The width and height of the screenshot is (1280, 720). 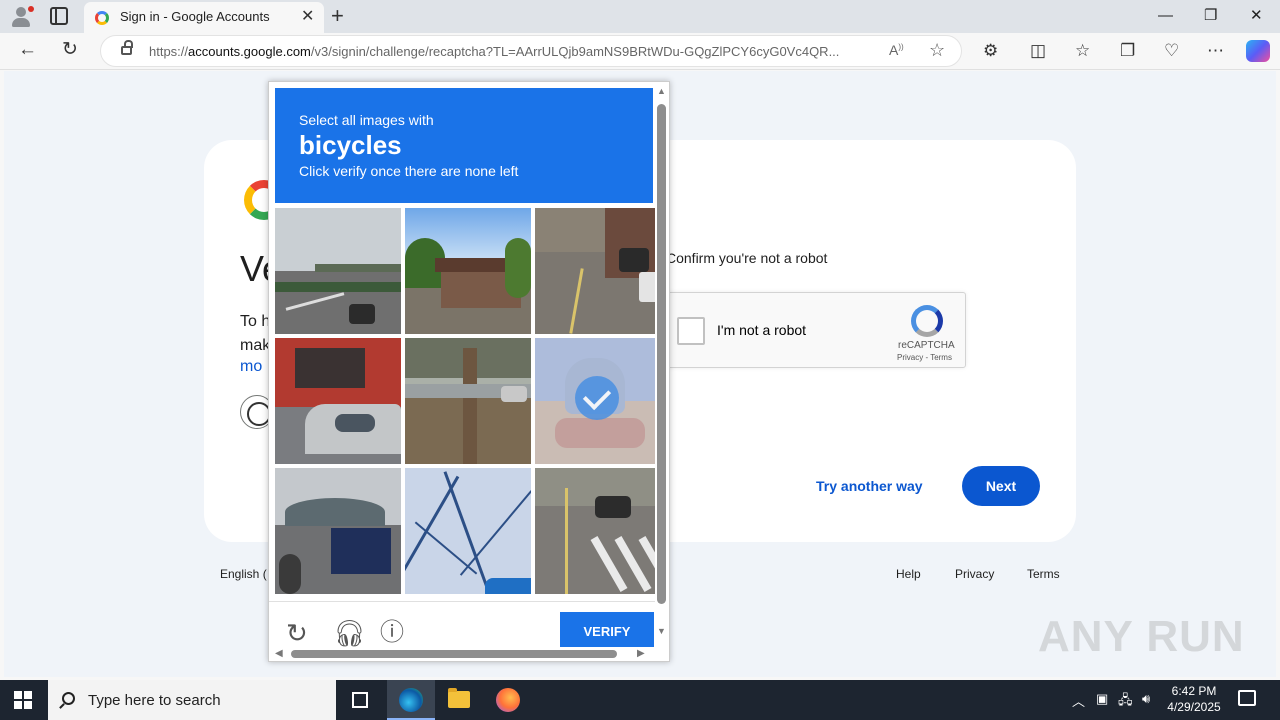 What do you see at coordinates (243, 574) in the screenshot?
I see `language-selector: English (` at bounding box center [243, 574].